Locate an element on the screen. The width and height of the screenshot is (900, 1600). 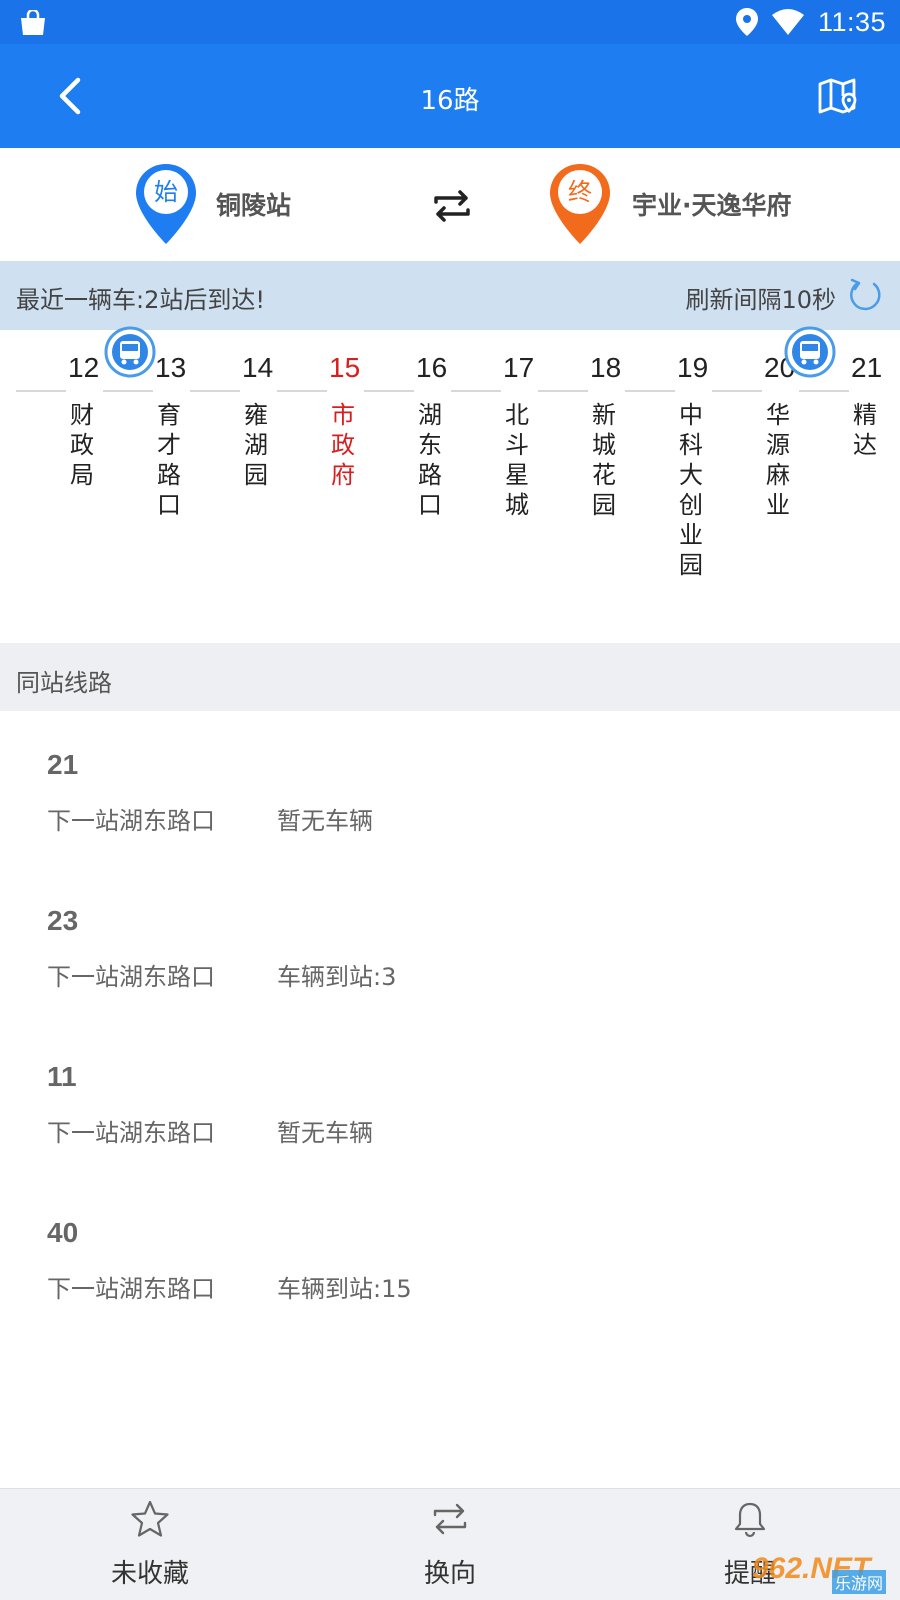
tab-label: 换向 is located at coordinates (449, 1574).